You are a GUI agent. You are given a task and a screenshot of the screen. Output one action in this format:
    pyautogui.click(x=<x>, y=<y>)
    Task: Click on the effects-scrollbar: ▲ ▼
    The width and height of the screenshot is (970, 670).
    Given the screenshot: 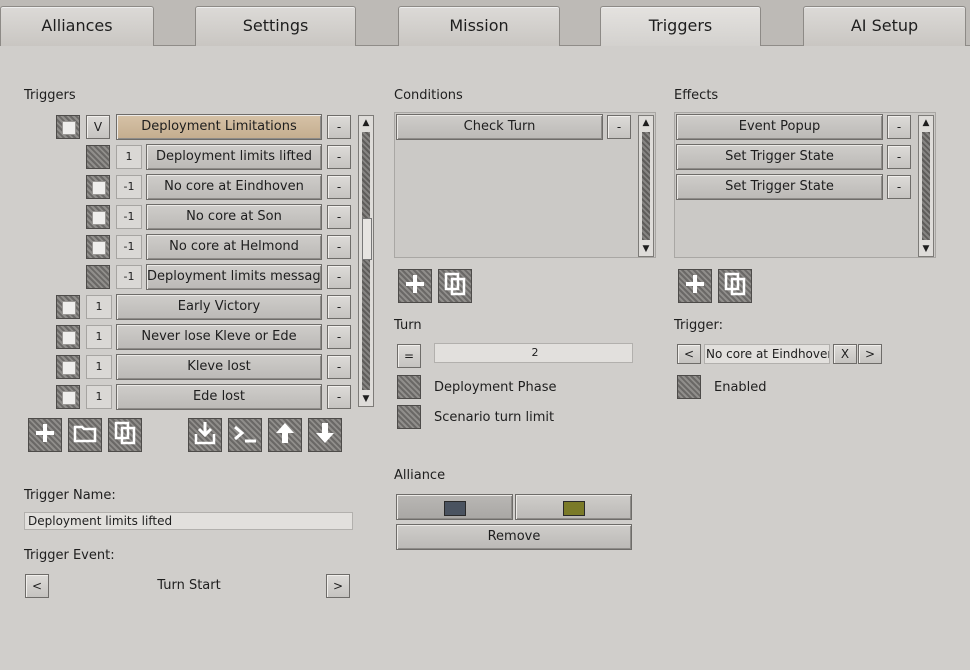 What is the action you would take?
    pyautogui.click(x=926, y=186)
    